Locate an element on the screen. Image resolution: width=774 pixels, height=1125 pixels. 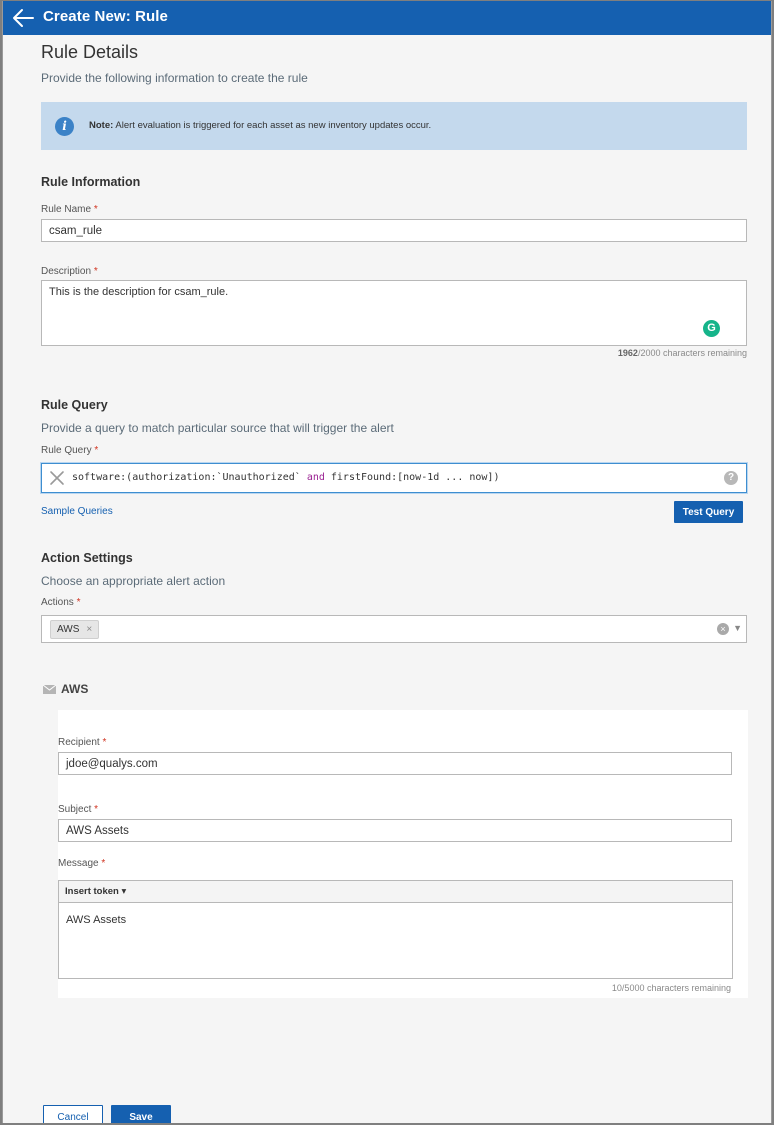
cancel-button: Cancel is located at coordinates (73, 1114).